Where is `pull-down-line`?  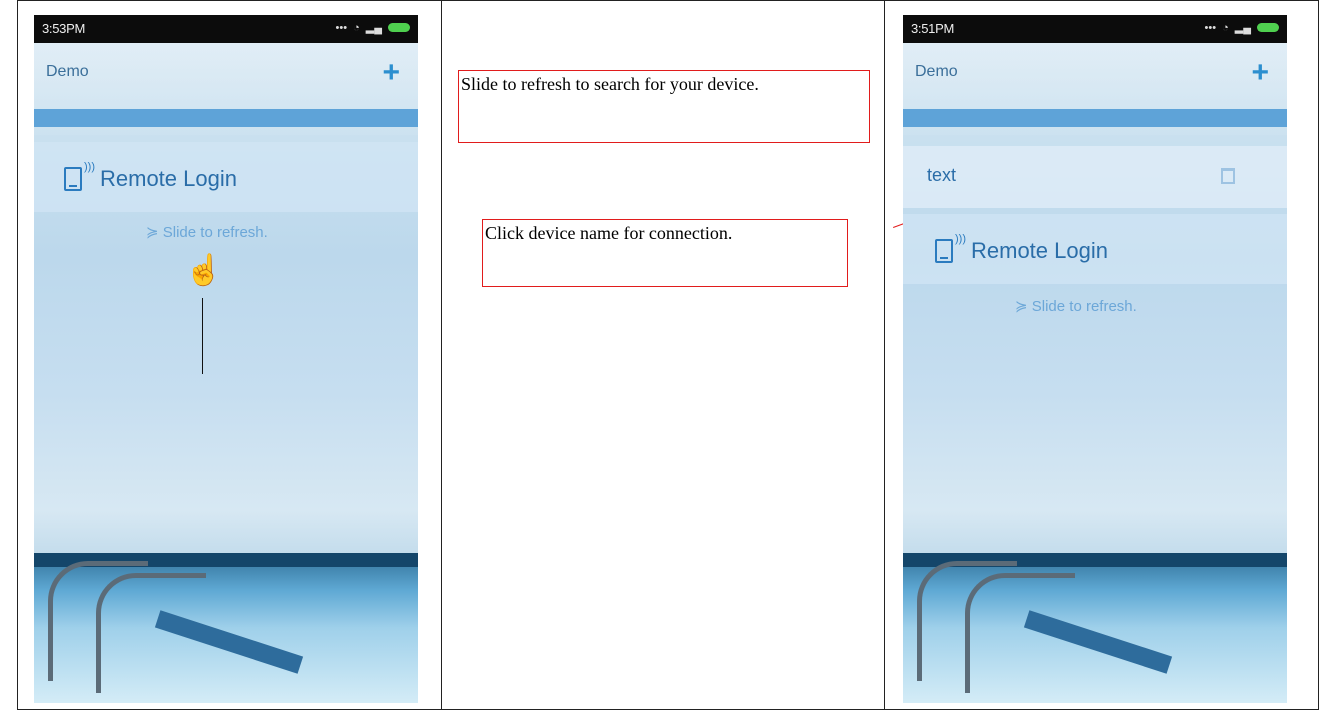 pull-down-line is located at coordinates (202, 336).